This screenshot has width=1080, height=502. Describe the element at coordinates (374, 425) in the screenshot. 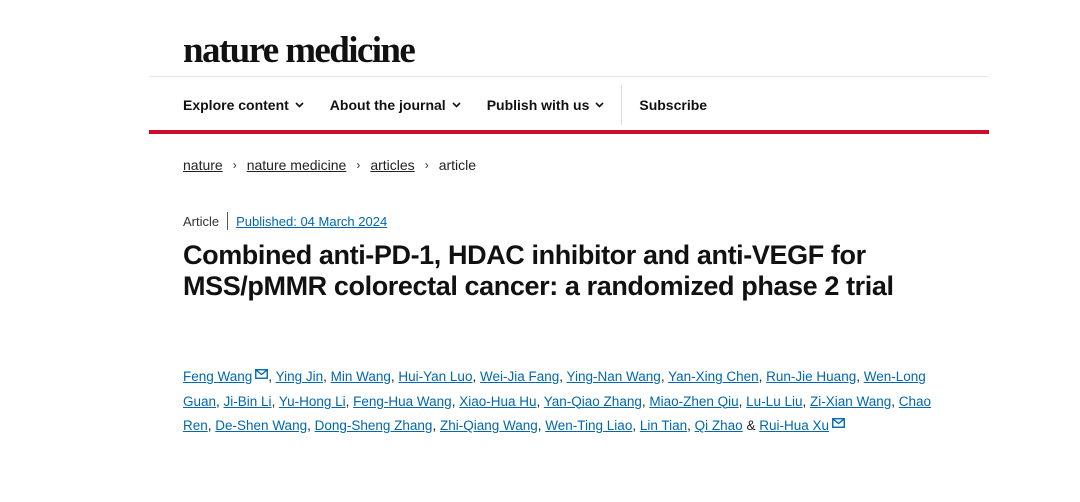

I see `author-link: Dong-Sheng Zhang` at that location.